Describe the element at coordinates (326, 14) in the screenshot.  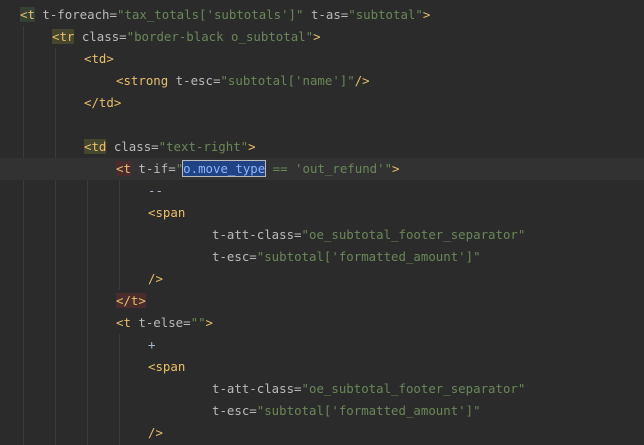
I see `code-token: t-as=` at that location.